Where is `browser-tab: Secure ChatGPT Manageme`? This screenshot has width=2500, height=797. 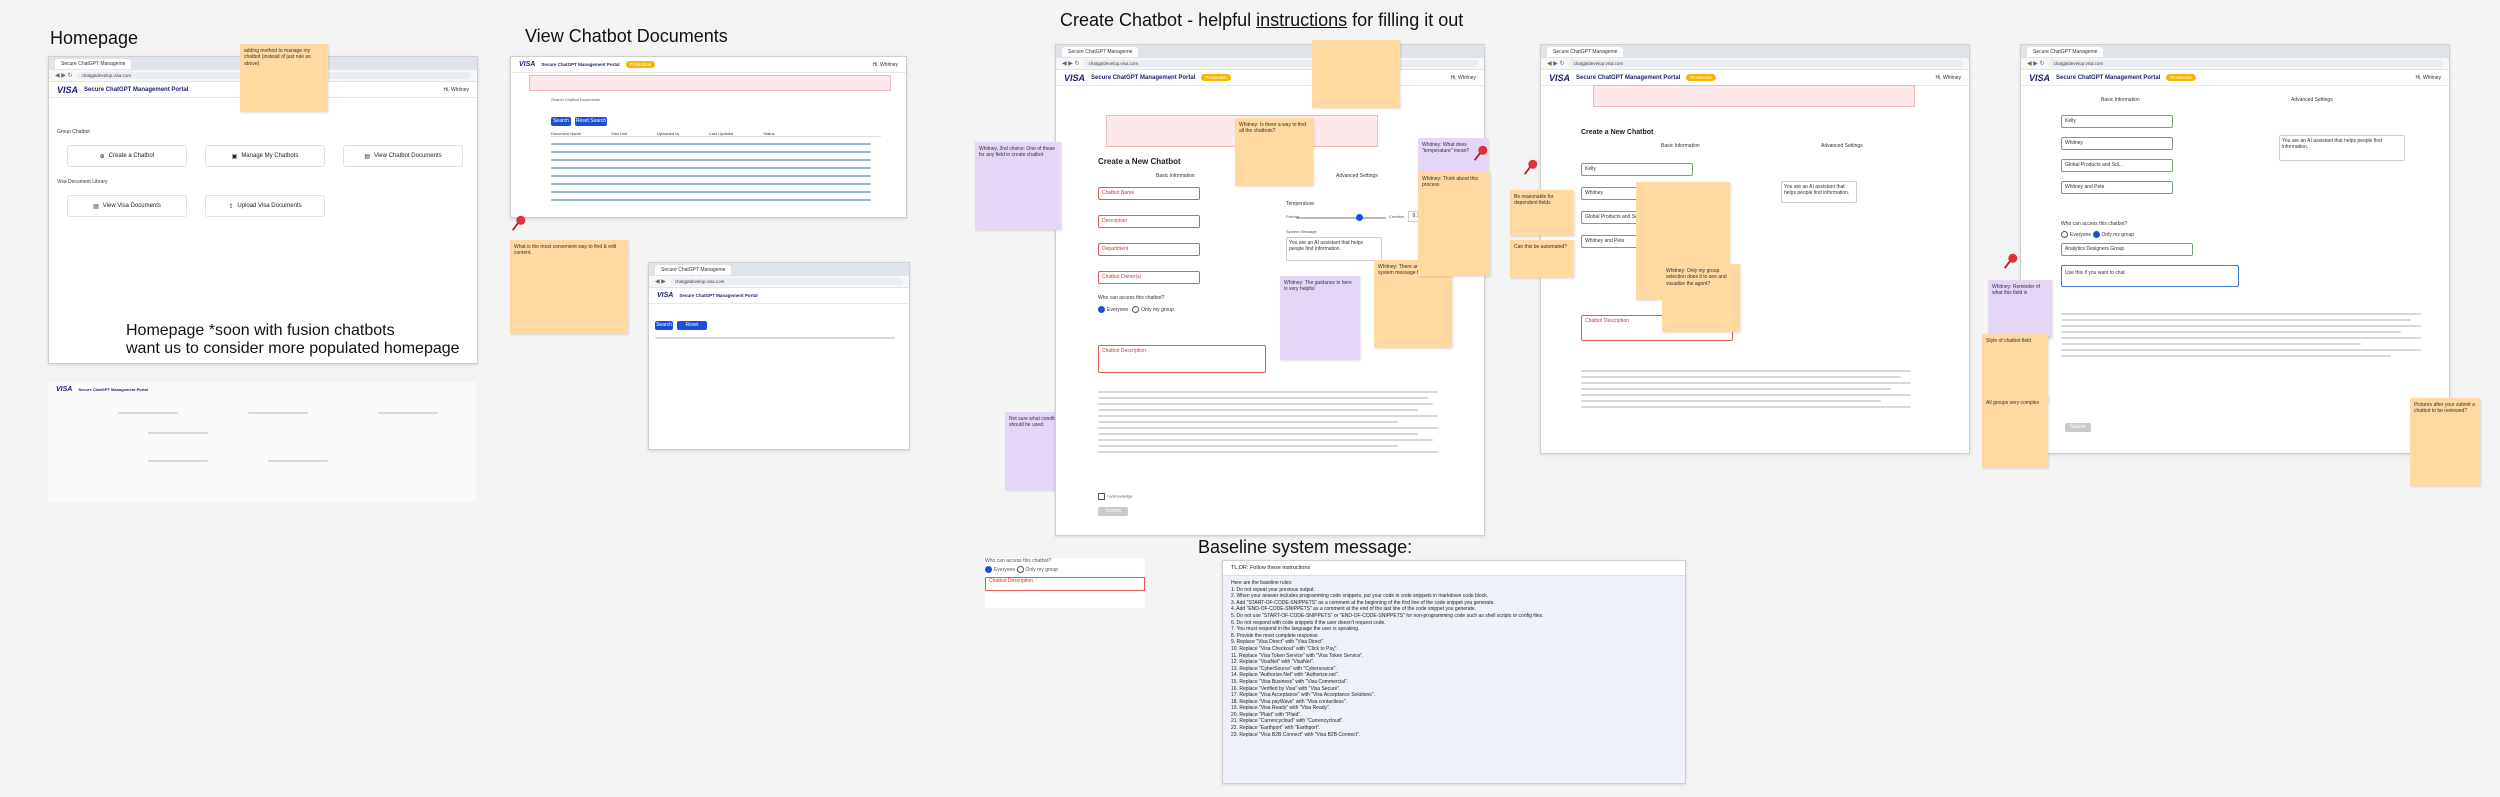 browser-tab: Secure ChatGPT Manageme is located at coordinates (93, 63).